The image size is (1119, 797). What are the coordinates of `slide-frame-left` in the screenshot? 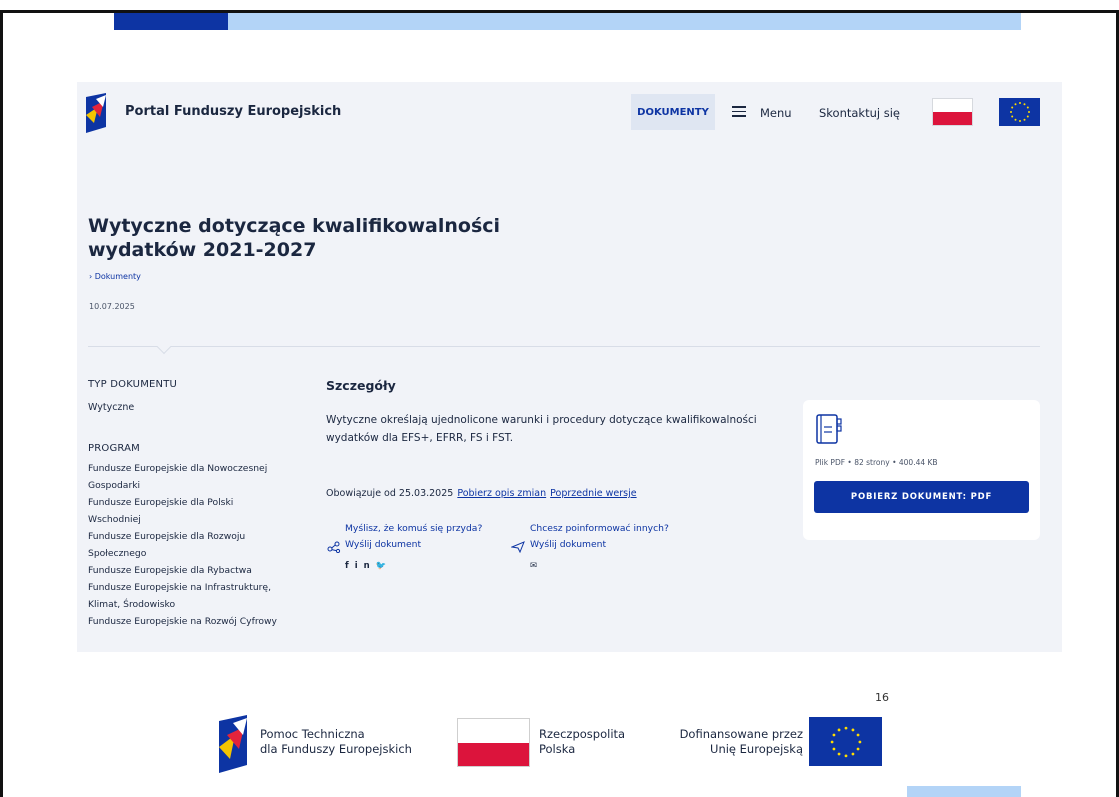 It's located at (1, 404).